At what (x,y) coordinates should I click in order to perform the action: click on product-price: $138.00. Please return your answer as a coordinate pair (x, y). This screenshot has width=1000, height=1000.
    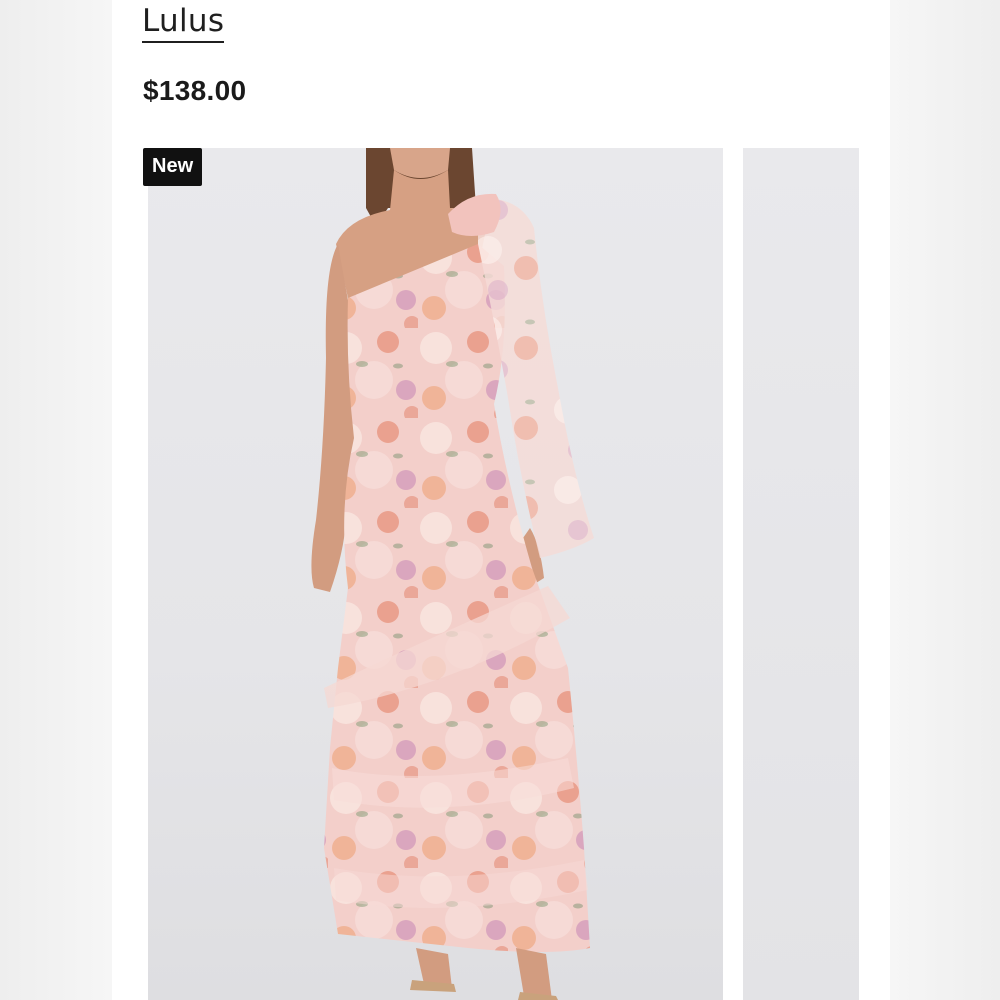
    Looking at the image, I should click on (195, 90).